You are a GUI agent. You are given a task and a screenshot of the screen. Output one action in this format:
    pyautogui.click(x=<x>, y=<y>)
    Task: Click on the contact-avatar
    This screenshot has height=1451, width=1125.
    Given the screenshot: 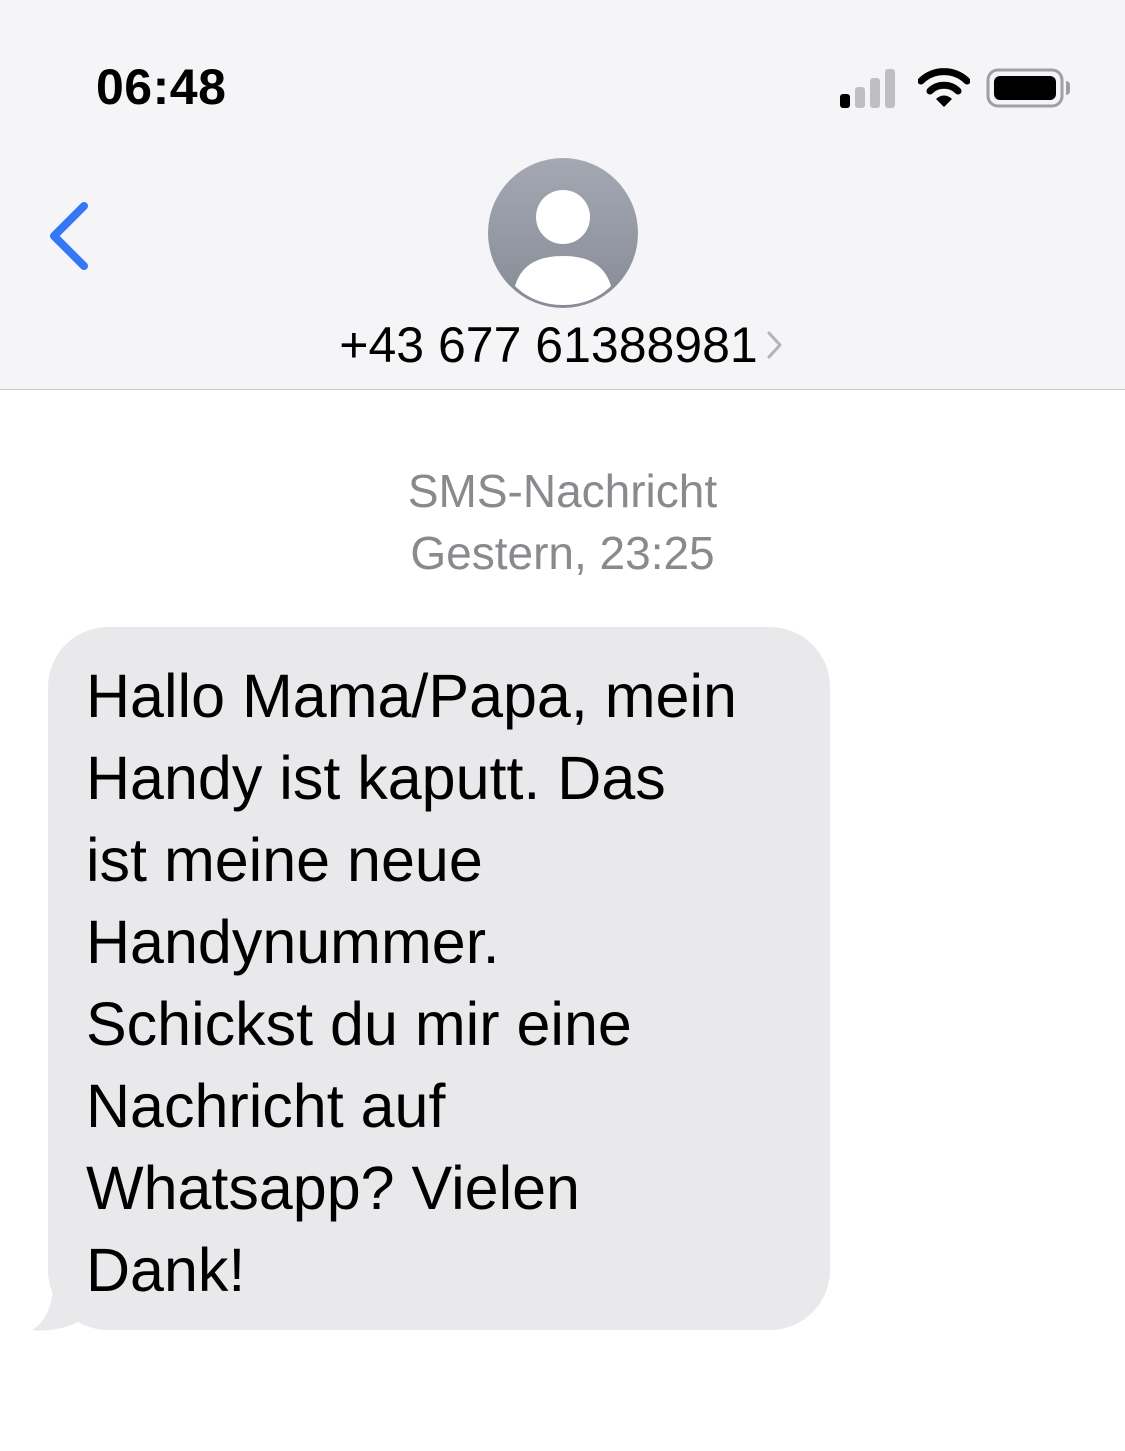 What is the action you would take?
    pyautogui.click(x=563, y=233)
    